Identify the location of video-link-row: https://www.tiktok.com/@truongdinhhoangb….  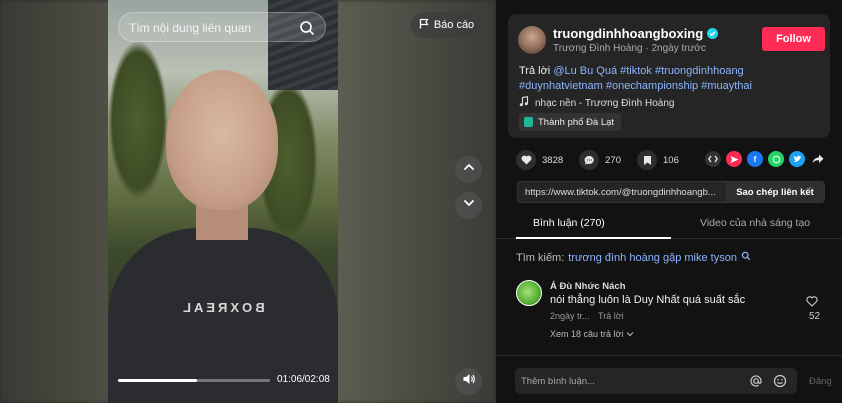
(671, 192).